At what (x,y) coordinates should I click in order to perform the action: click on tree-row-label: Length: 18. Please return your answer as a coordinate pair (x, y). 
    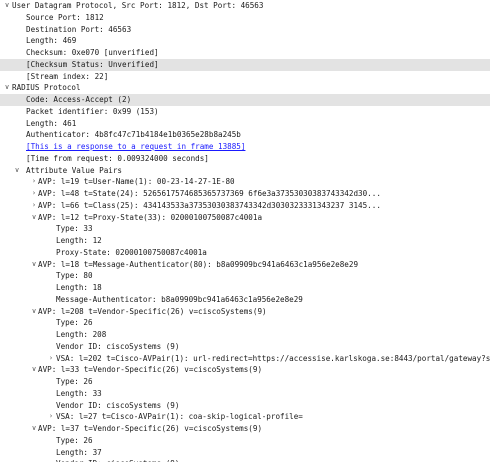
    Looking at the image, I should click on (79, 287).